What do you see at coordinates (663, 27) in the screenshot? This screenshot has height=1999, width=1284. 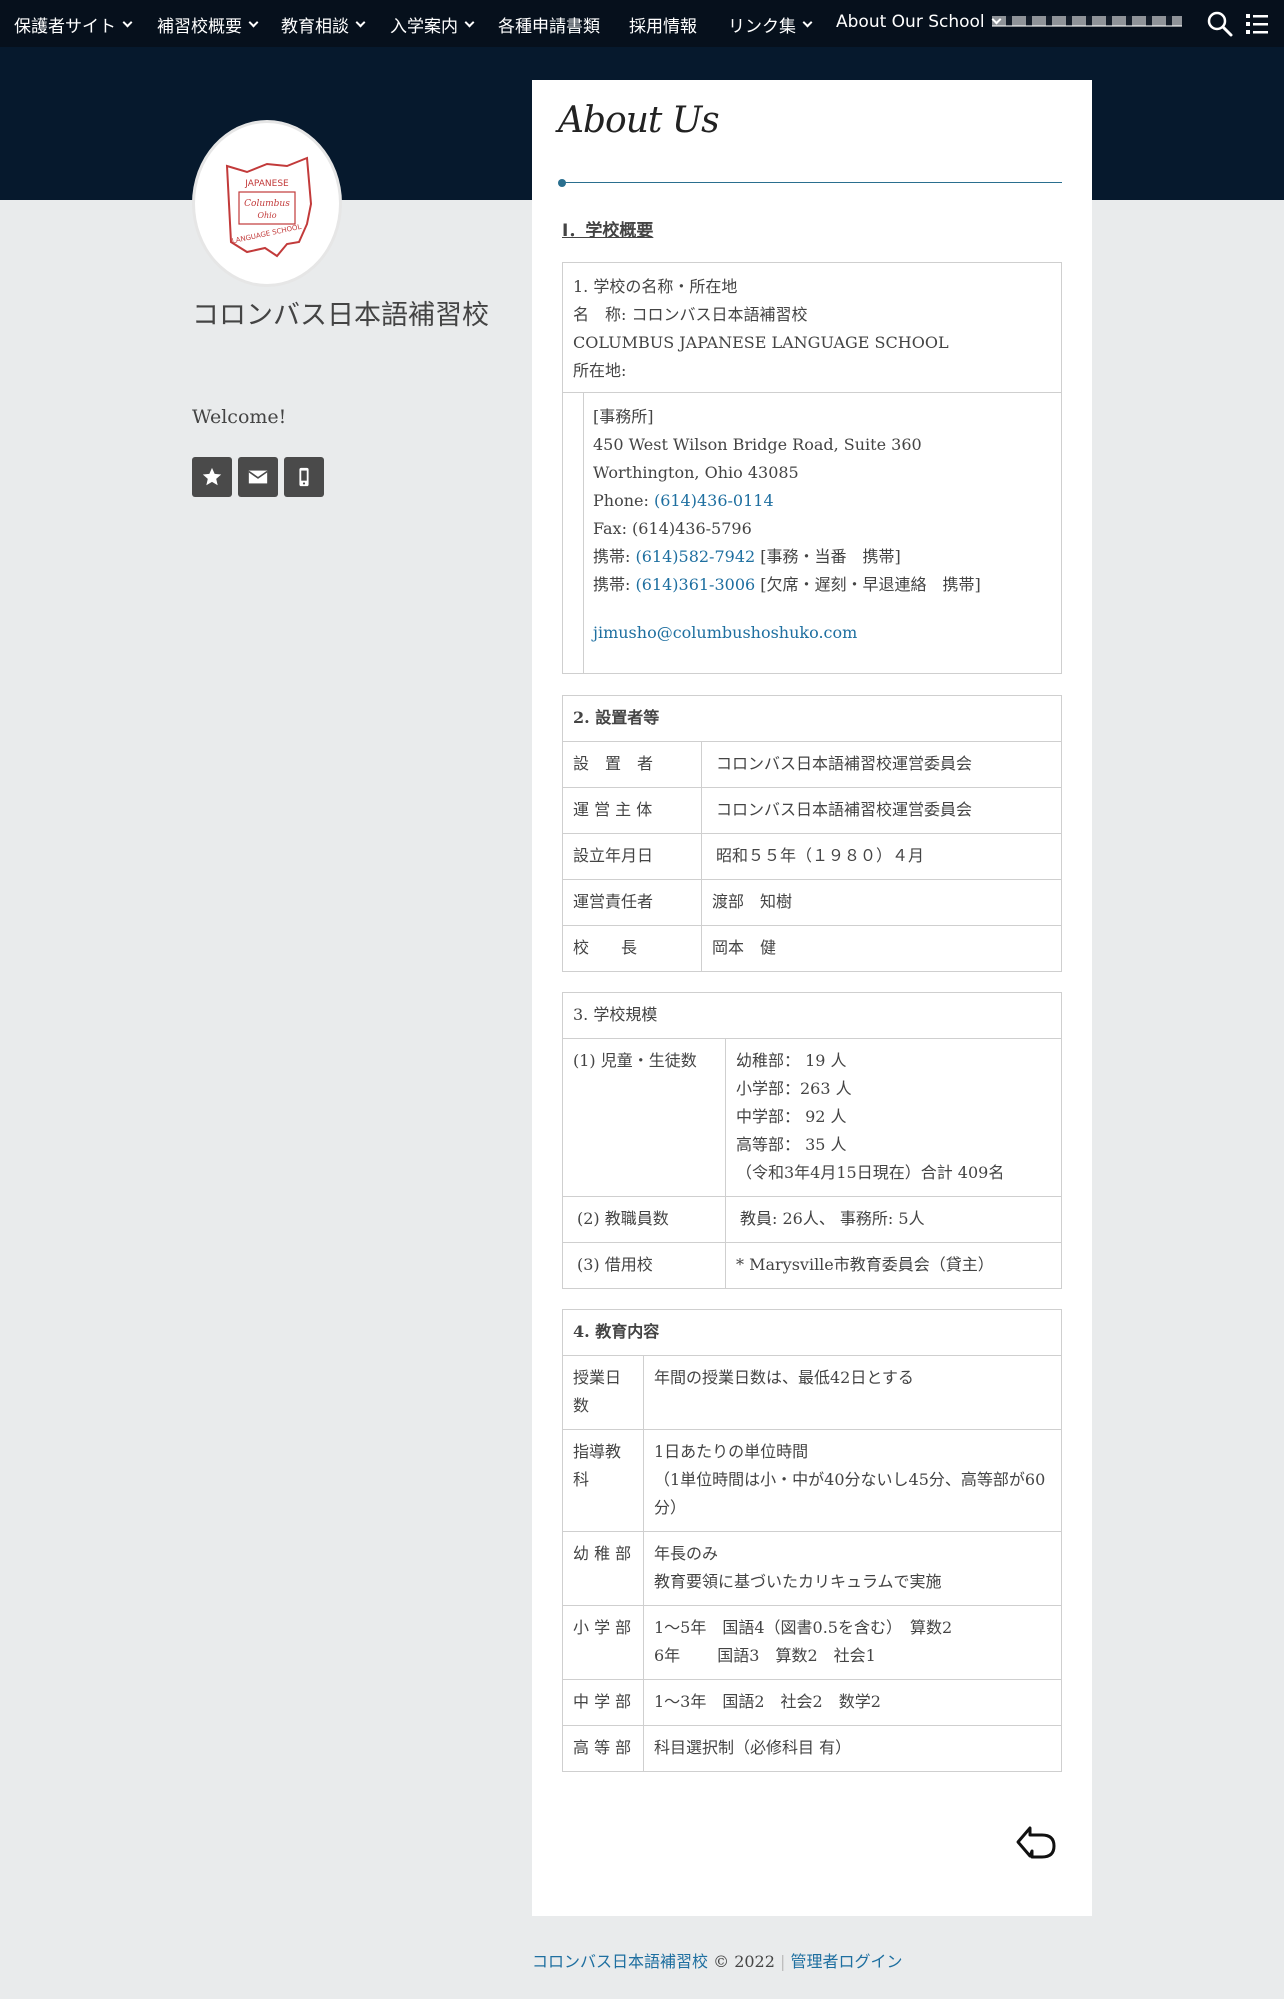 I see `nav-item-label: 採用情報` at bounding box center [663, 27].